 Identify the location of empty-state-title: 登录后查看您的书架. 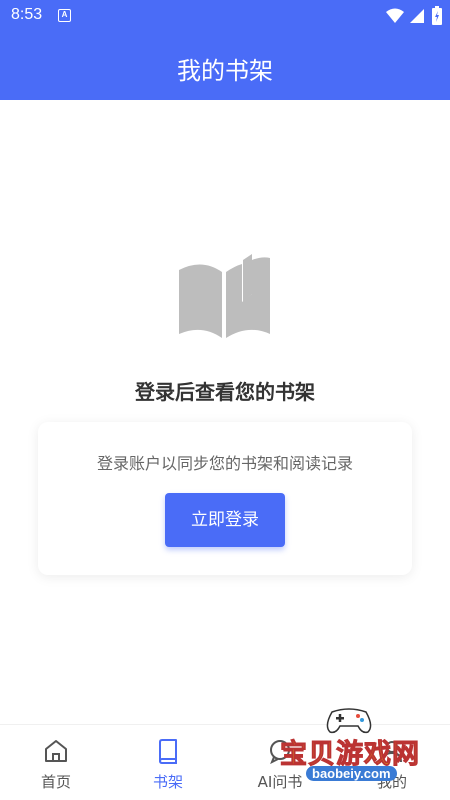
(225, 392).